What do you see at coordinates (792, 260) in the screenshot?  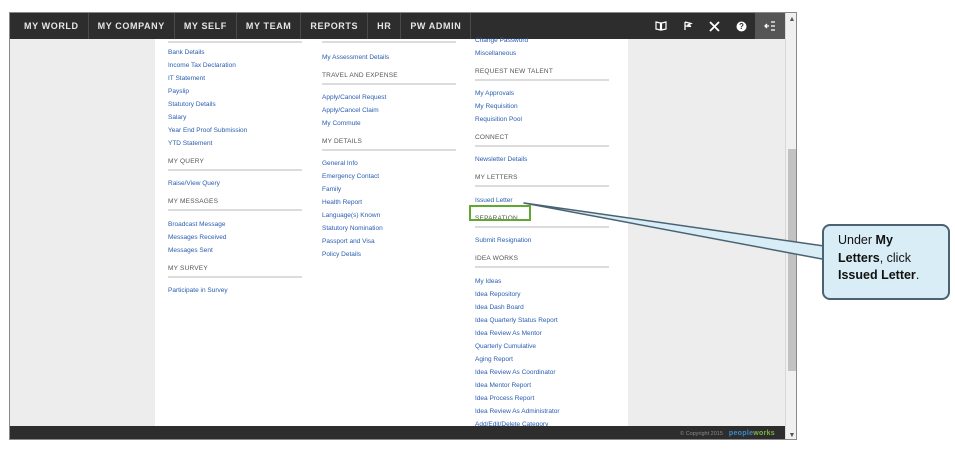 I see `scrollbar-thumb` at bounding box center [792, 260].